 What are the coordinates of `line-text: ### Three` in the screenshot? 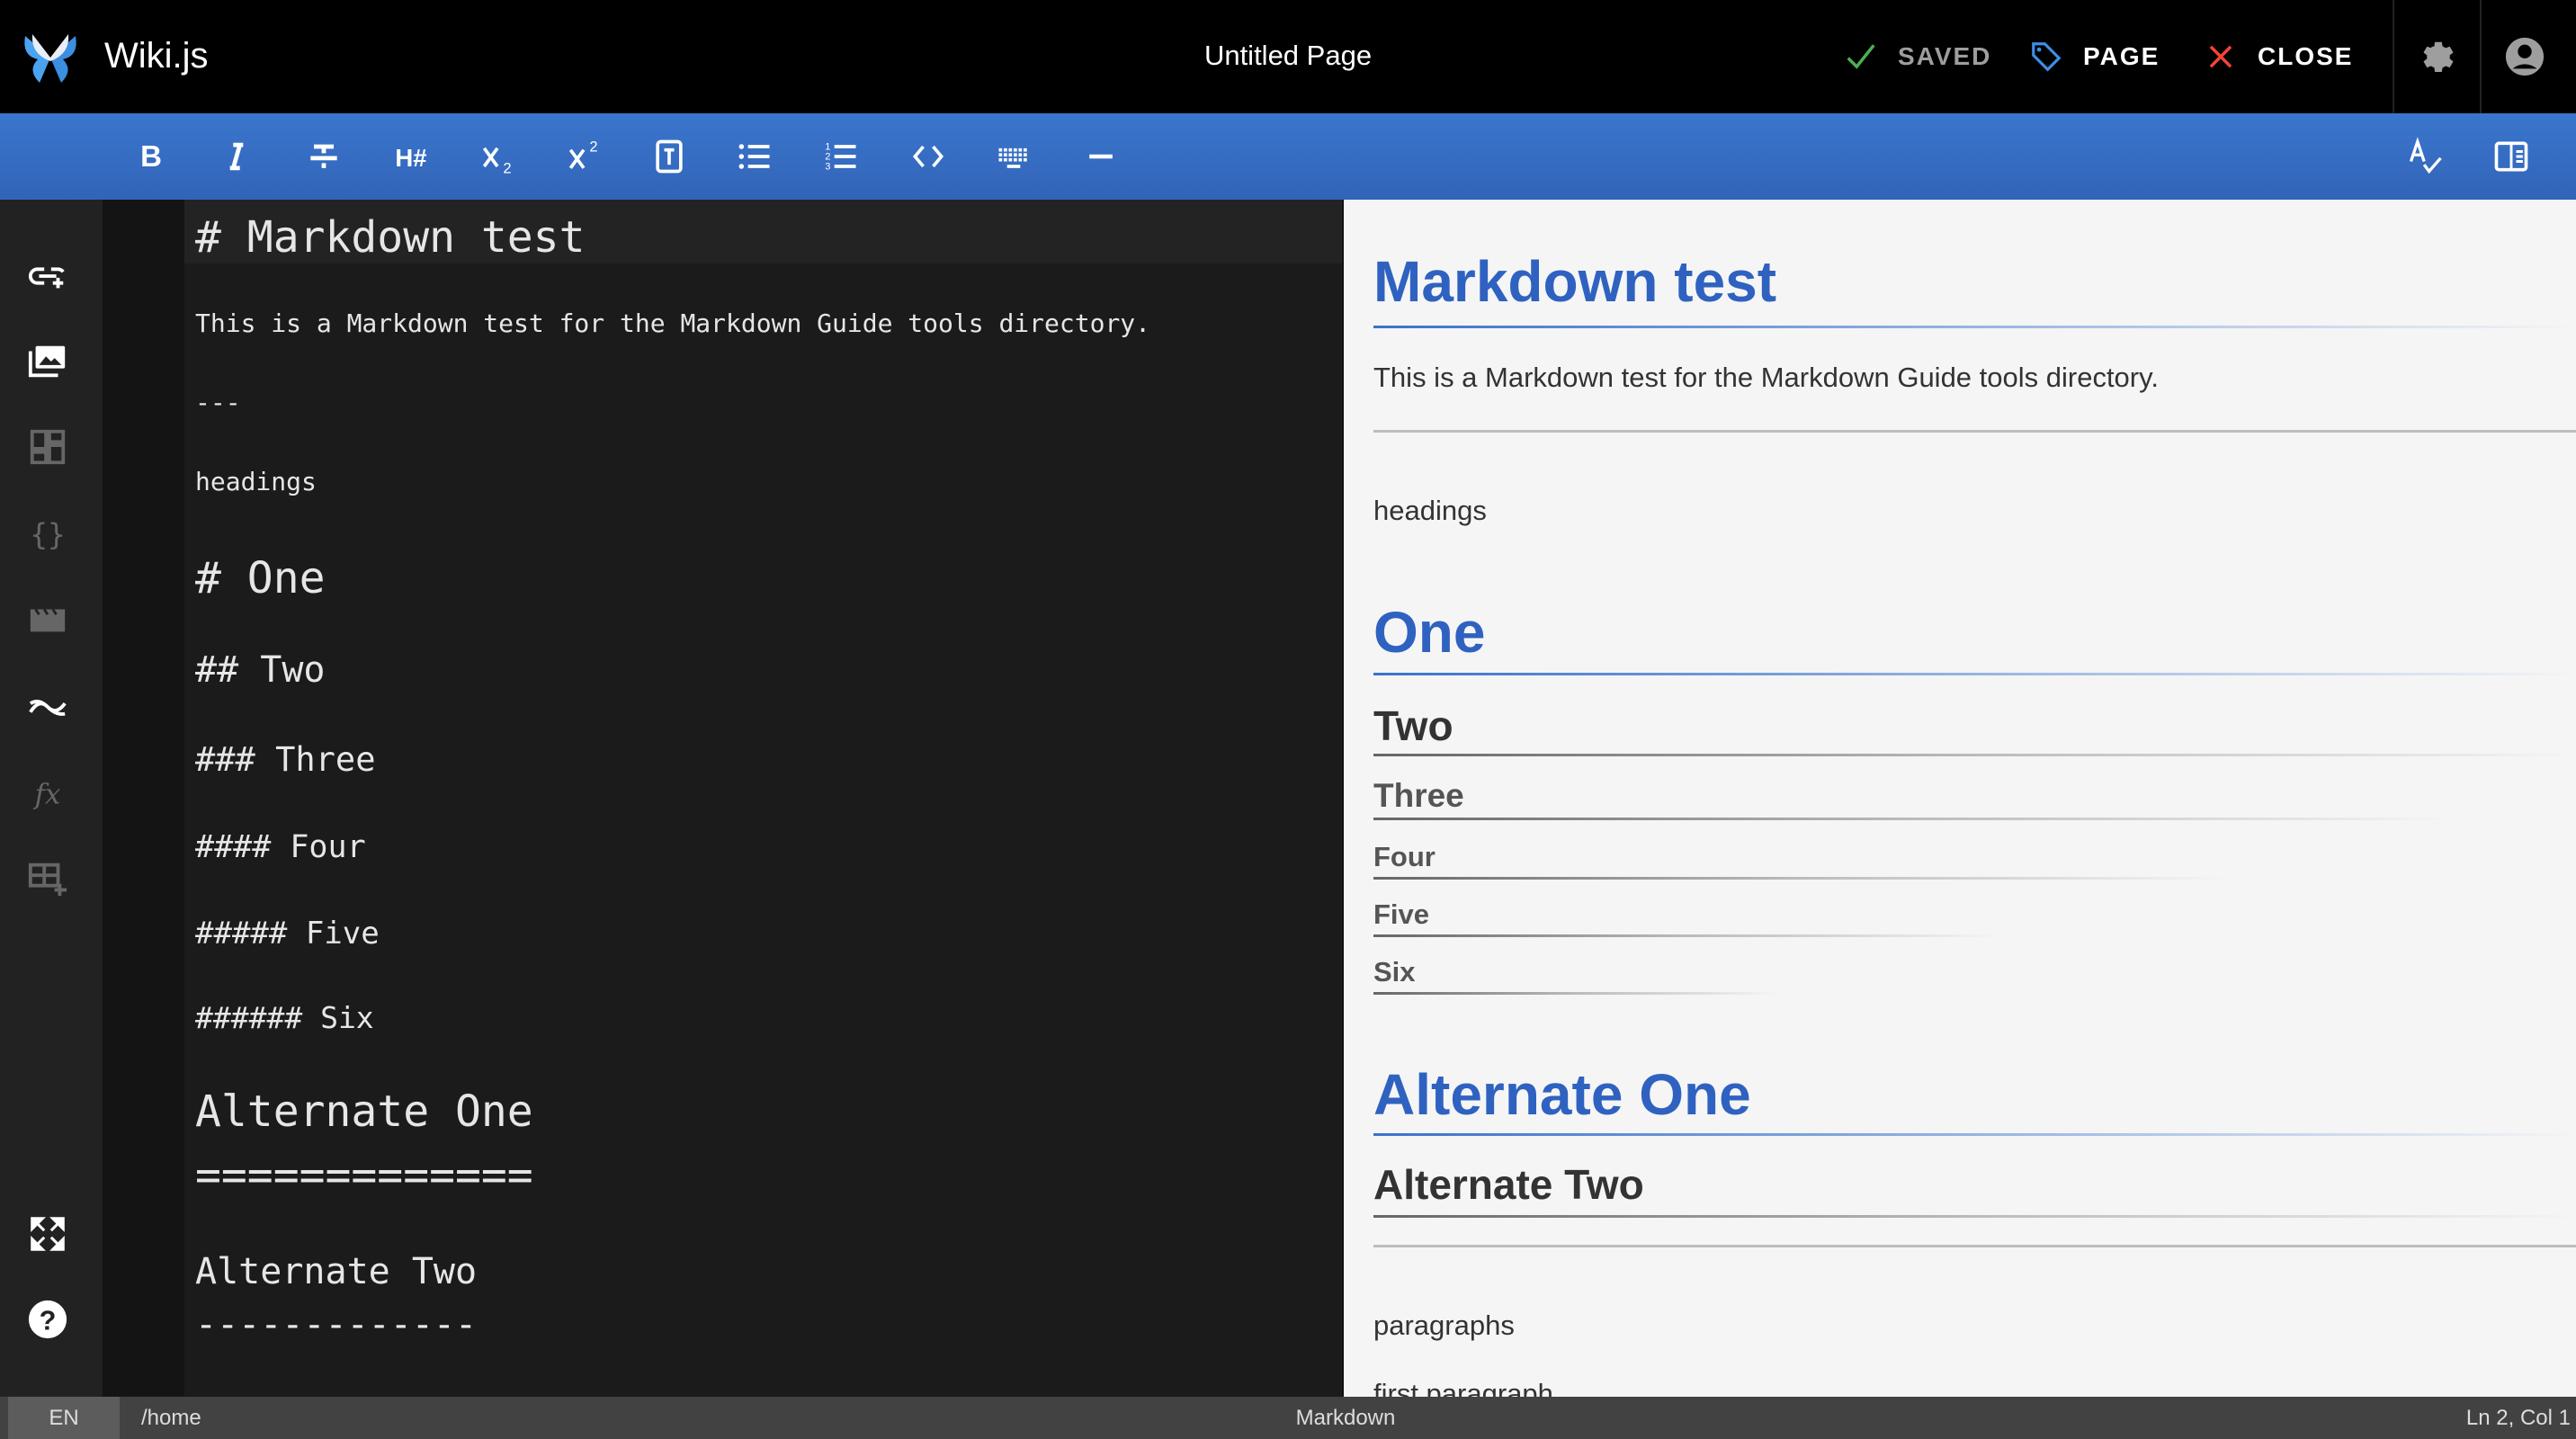 It's located at (285, 760).